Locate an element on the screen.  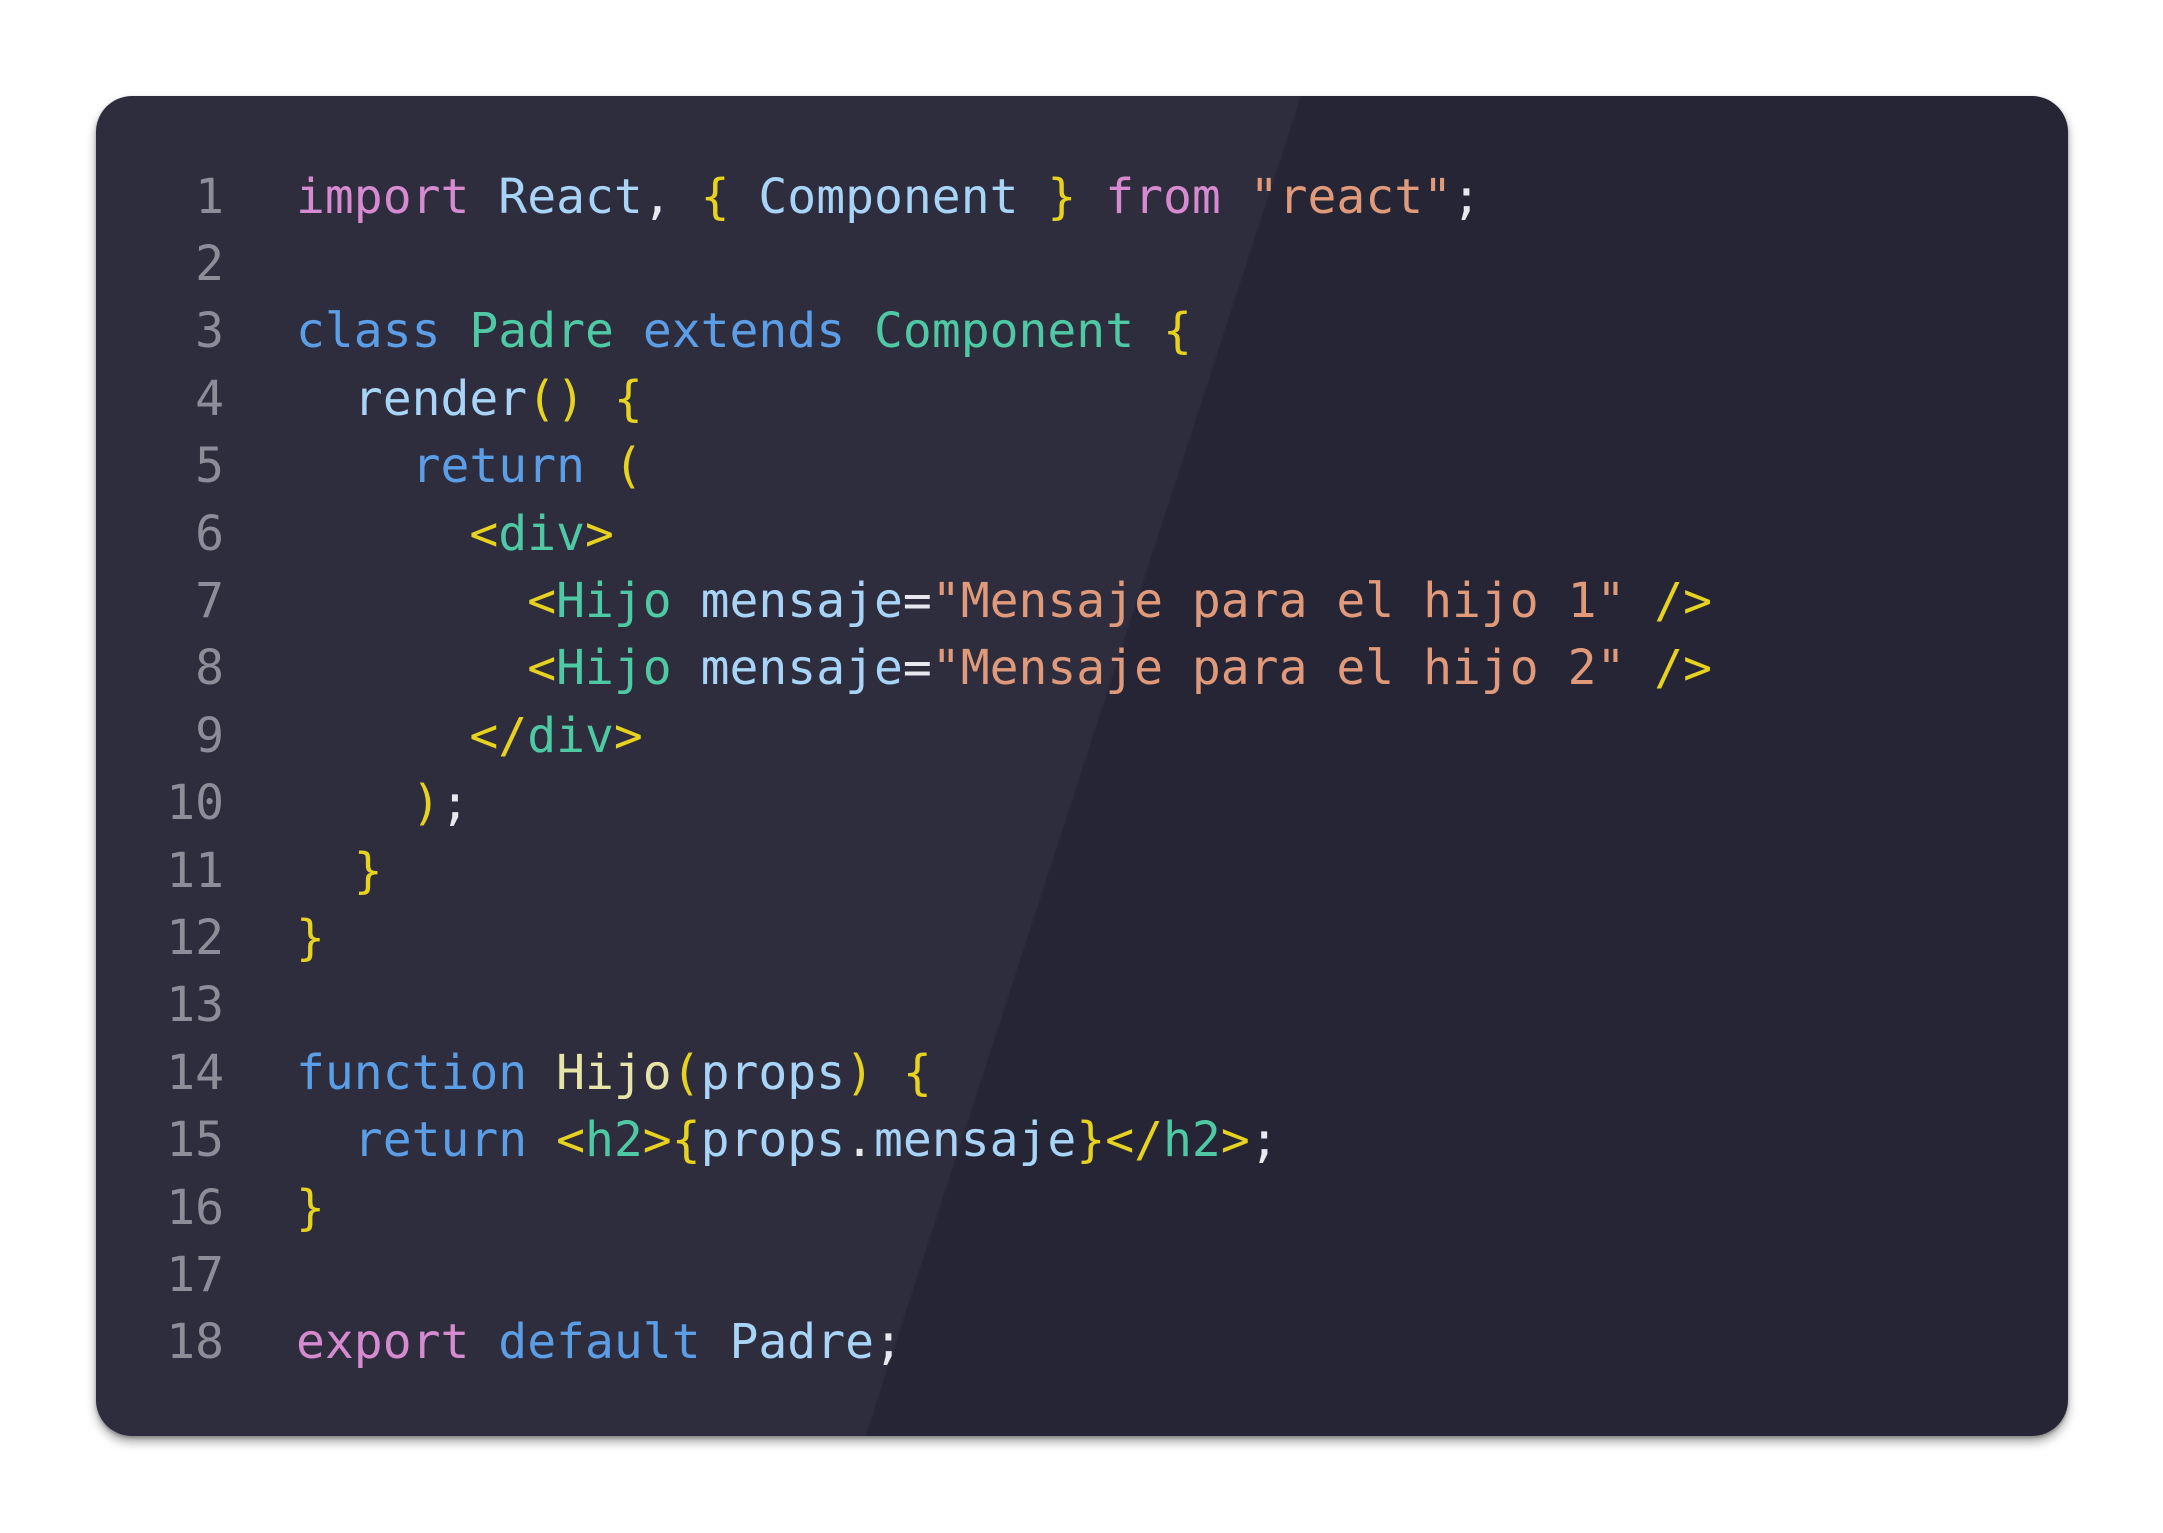
code-token: , is located at coordinates (671, 196).